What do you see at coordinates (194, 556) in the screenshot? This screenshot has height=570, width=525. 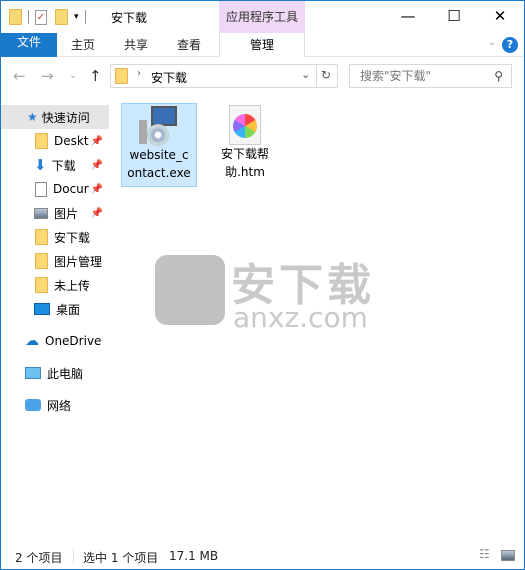 I see `selected-size: 17.1 MB` at bounding box center [194, 556].